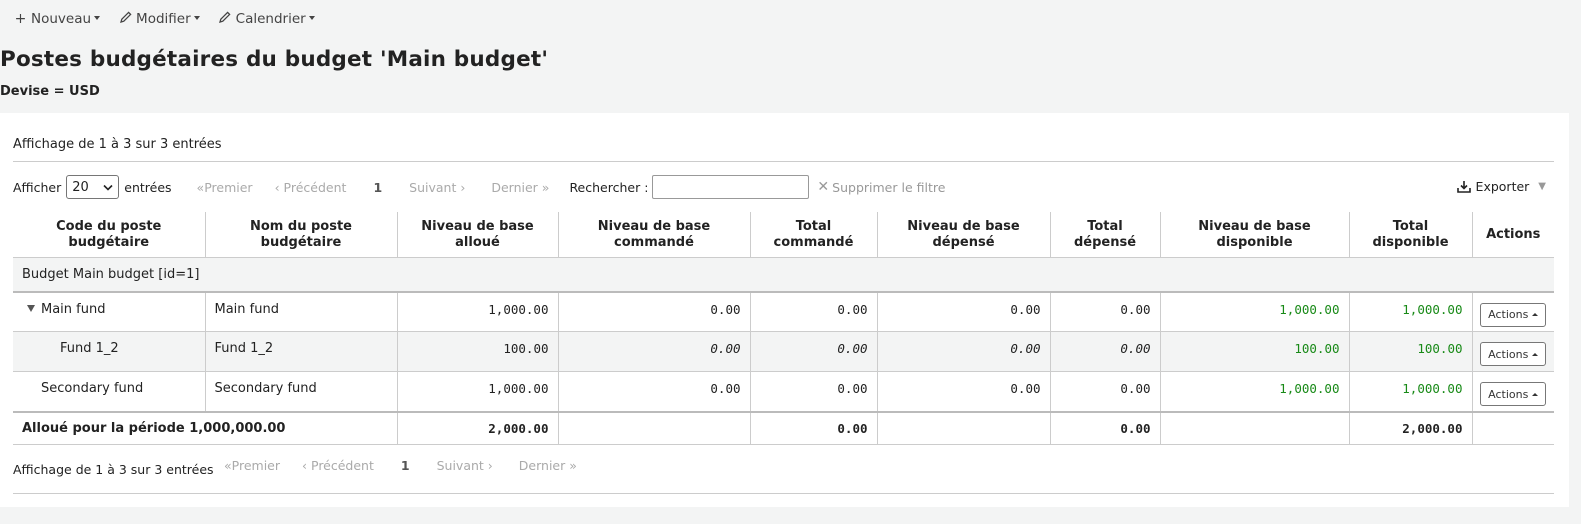 The height and width of the screenshot is (524, 1581). What do you see at coordinates (609, 187) in the screenshot?
I see `search-label: Rechercher :` at bounding box center [609, 187].